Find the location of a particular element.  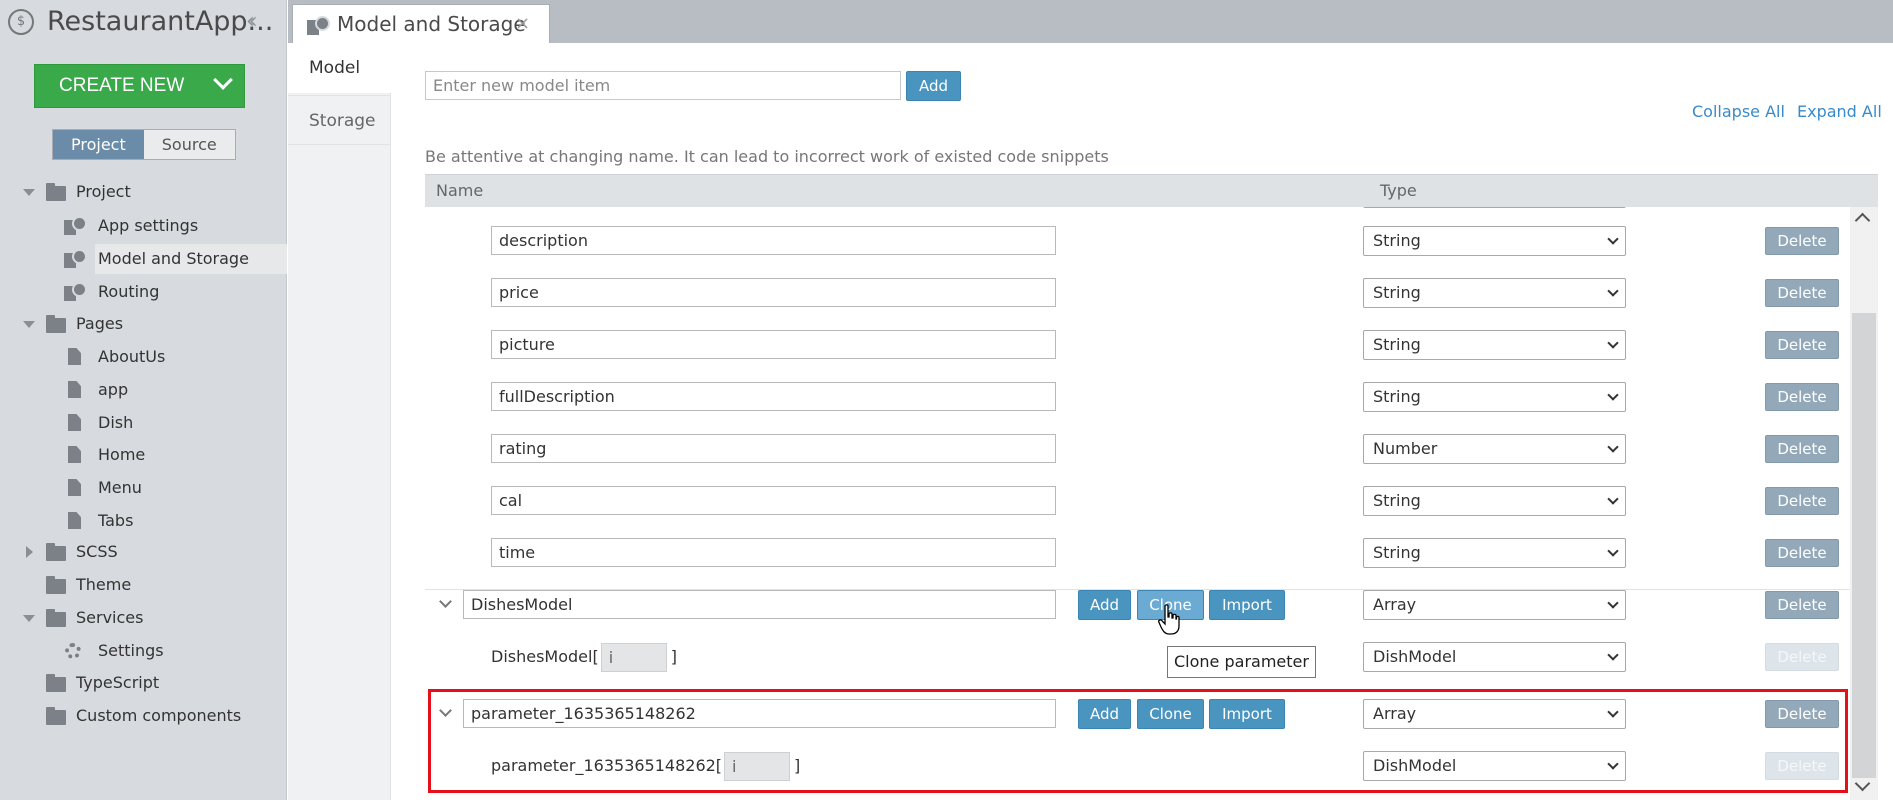

tree-item-theme: Theme is located at coordinates (143, 585).